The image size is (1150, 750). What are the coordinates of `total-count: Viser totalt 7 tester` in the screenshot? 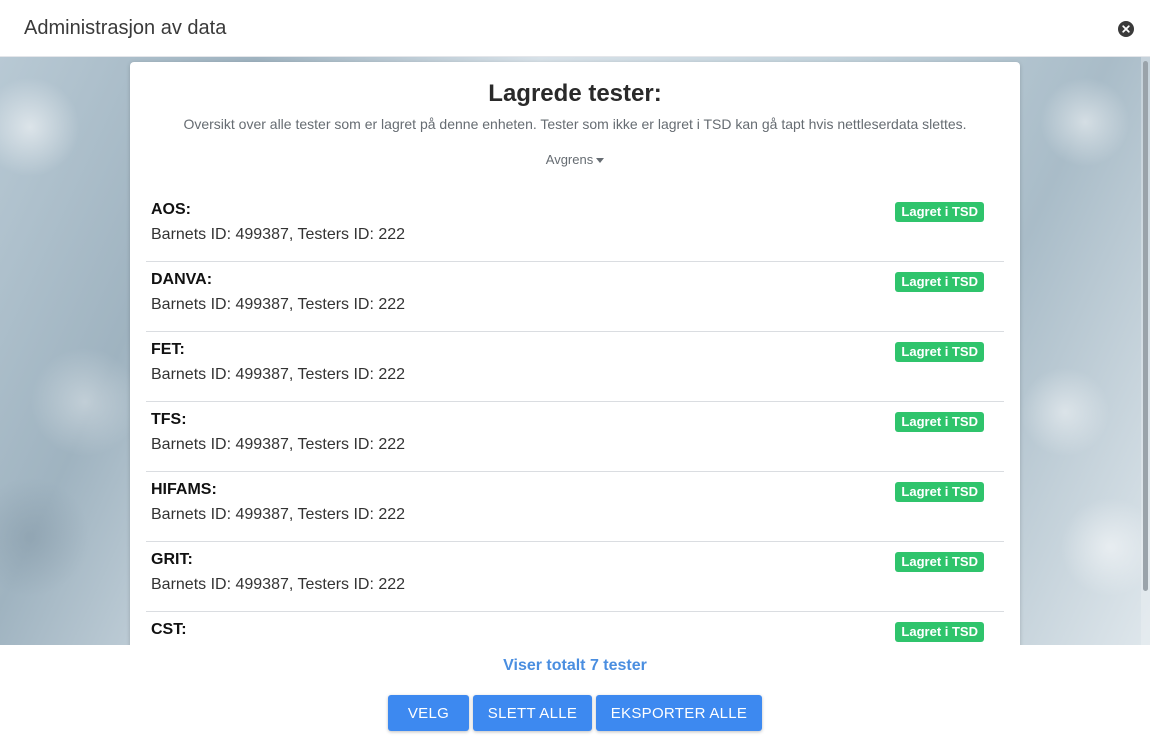 It's located at (575, 665).